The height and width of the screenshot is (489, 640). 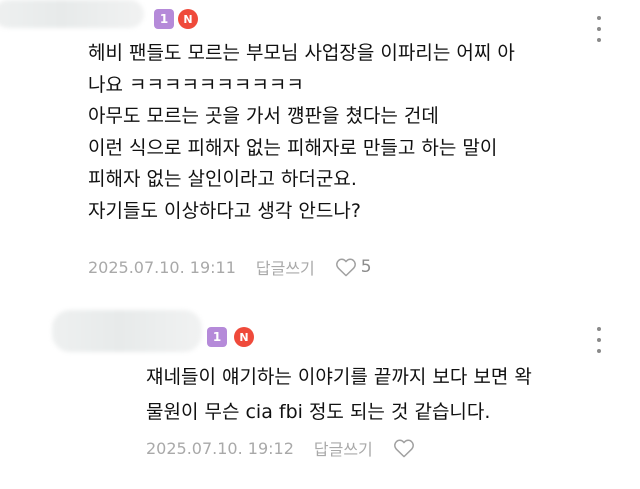 I want to click on comment-line: 아무도 모르는 곳을 가서 꺵판을 쳤다는 건데, so click(x=263, y=116).